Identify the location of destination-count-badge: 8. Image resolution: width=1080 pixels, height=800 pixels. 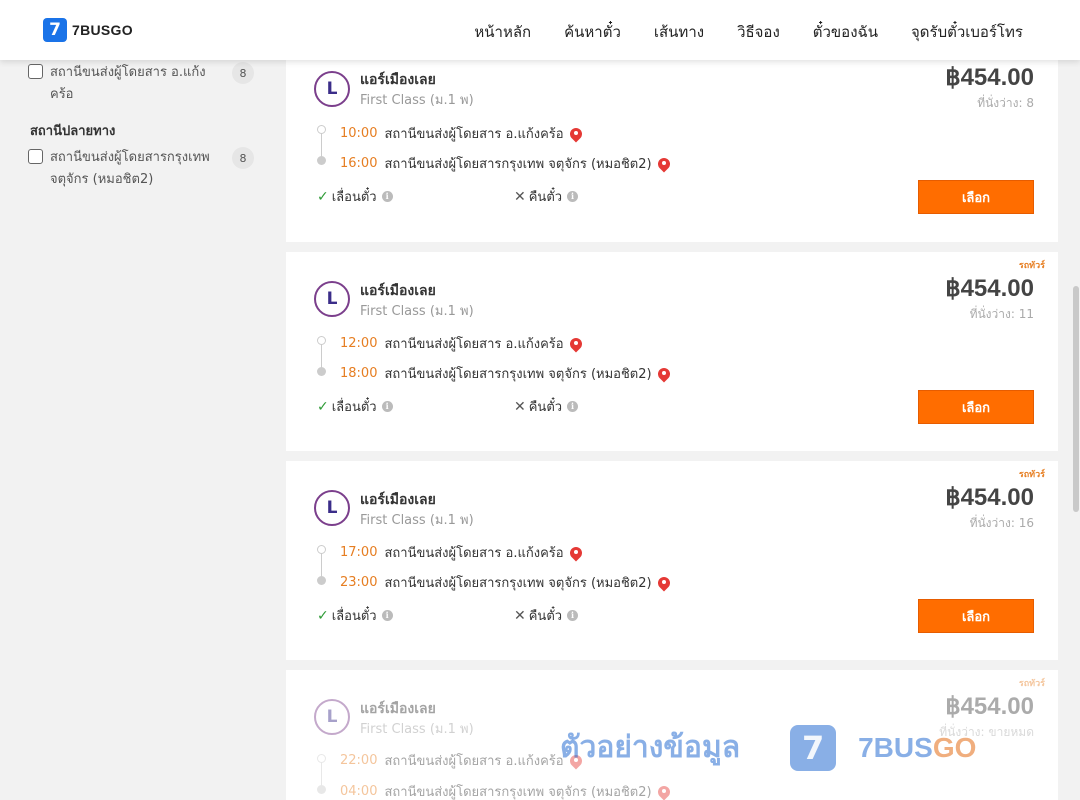
(243, 158).